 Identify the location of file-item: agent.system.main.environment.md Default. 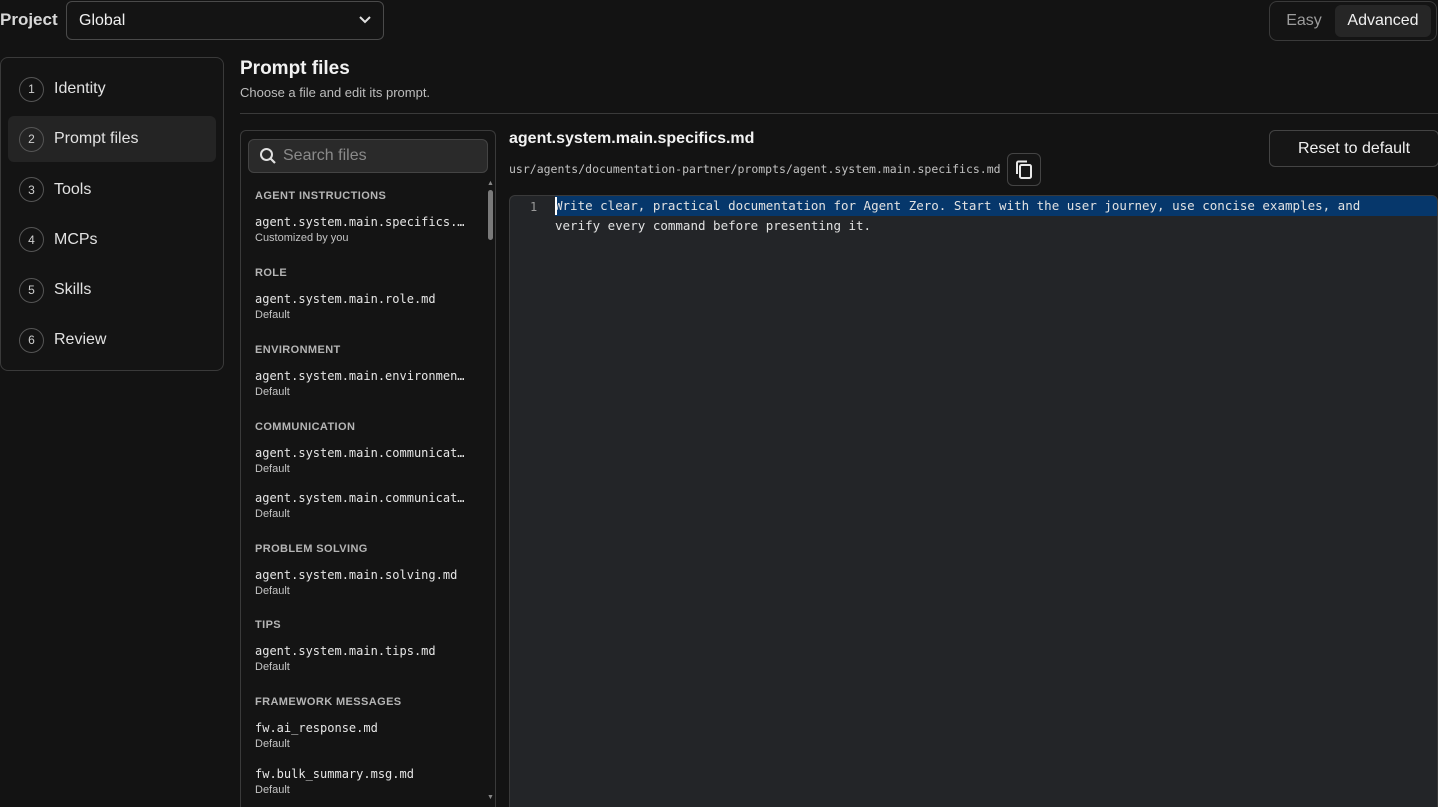
(362, 383).